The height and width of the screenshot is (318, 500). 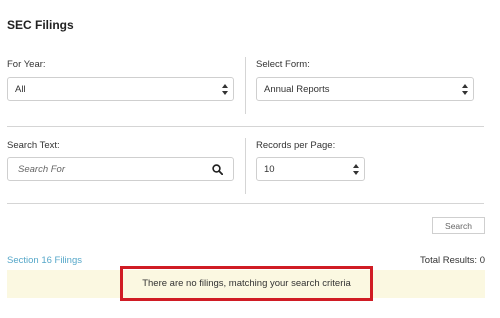 What do you see at coordinates (120, 89) in the screenshot?
I see `year-select: All` at bounding box center [120, 89].